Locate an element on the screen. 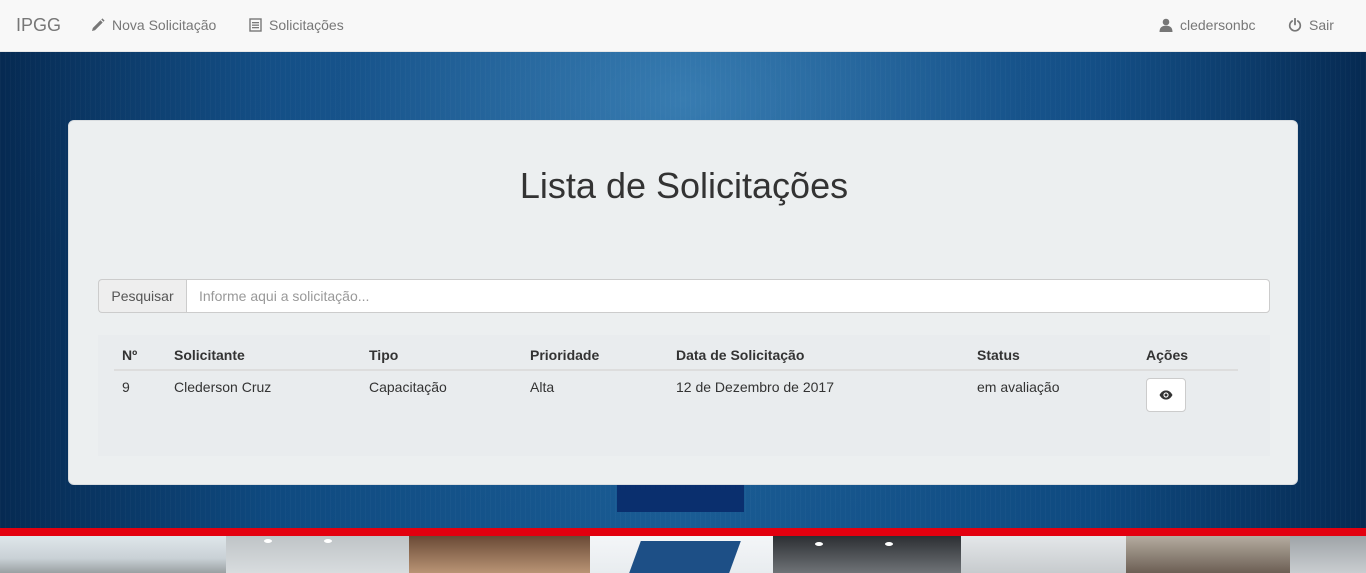 The height and width of the screenshot is (573, 1366). nav-requests: Solicitações is located at coordinates (296, 25).